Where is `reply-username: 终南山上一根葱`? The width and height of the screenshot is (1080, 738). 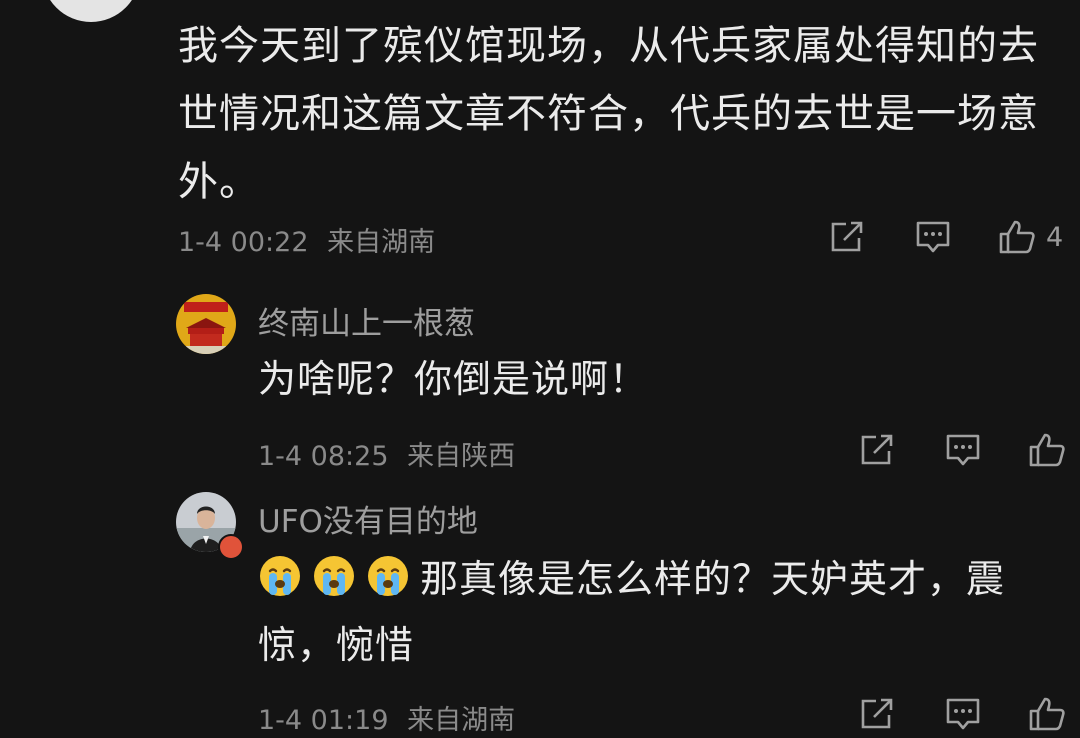
reply-username: 终南山上一根葱 is located at coordinates (366, 320).